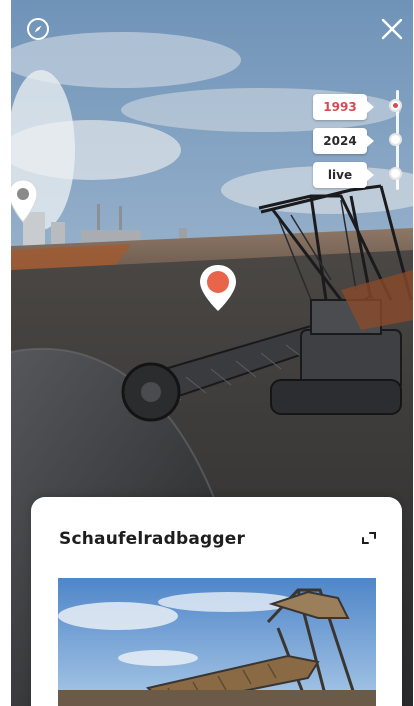 The height and width of the screenshot is (706, 414). I want to click on compass-button, so click(38, 29).